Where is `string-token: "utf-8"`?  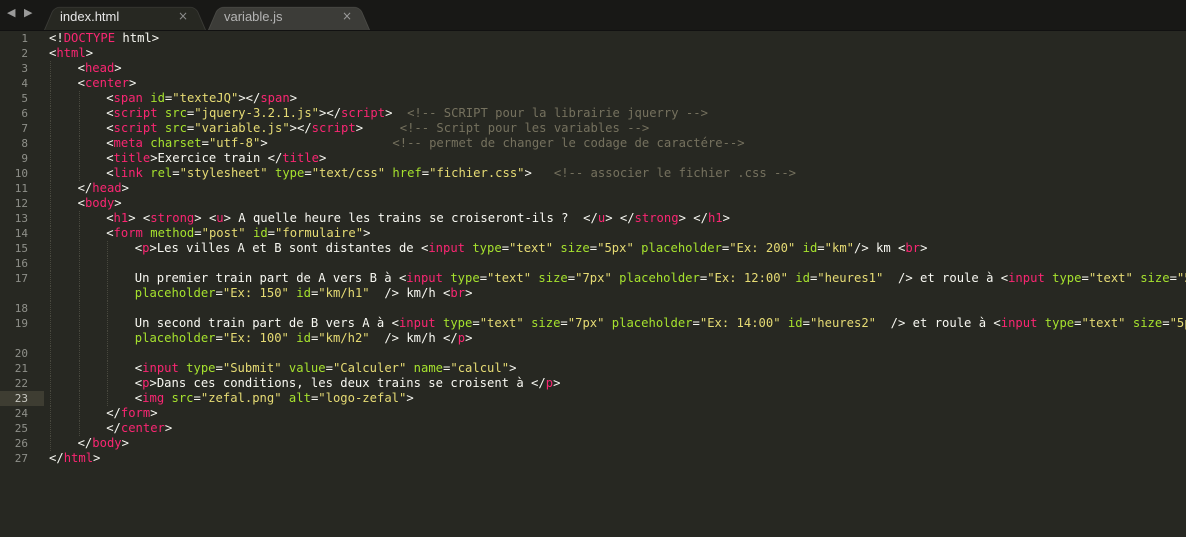
string-token: "utf-8" is located at coordinates (234, 143).